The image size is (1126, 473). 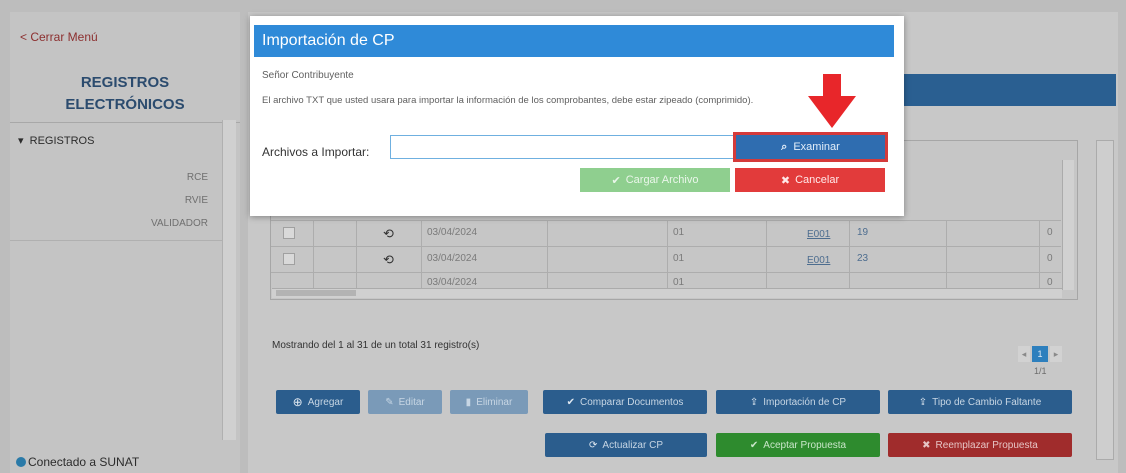 I want to click on row-number: 23, so click(x=863, y=258).